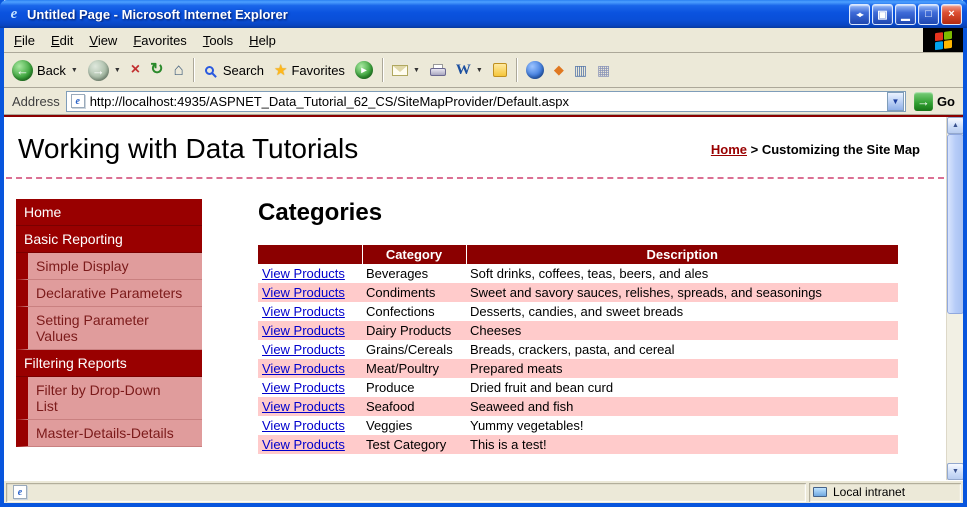  What do you see at coordinates (310, 254) in the screenshot?
I see `header-cell-empty` at bounding box center [310, 254].